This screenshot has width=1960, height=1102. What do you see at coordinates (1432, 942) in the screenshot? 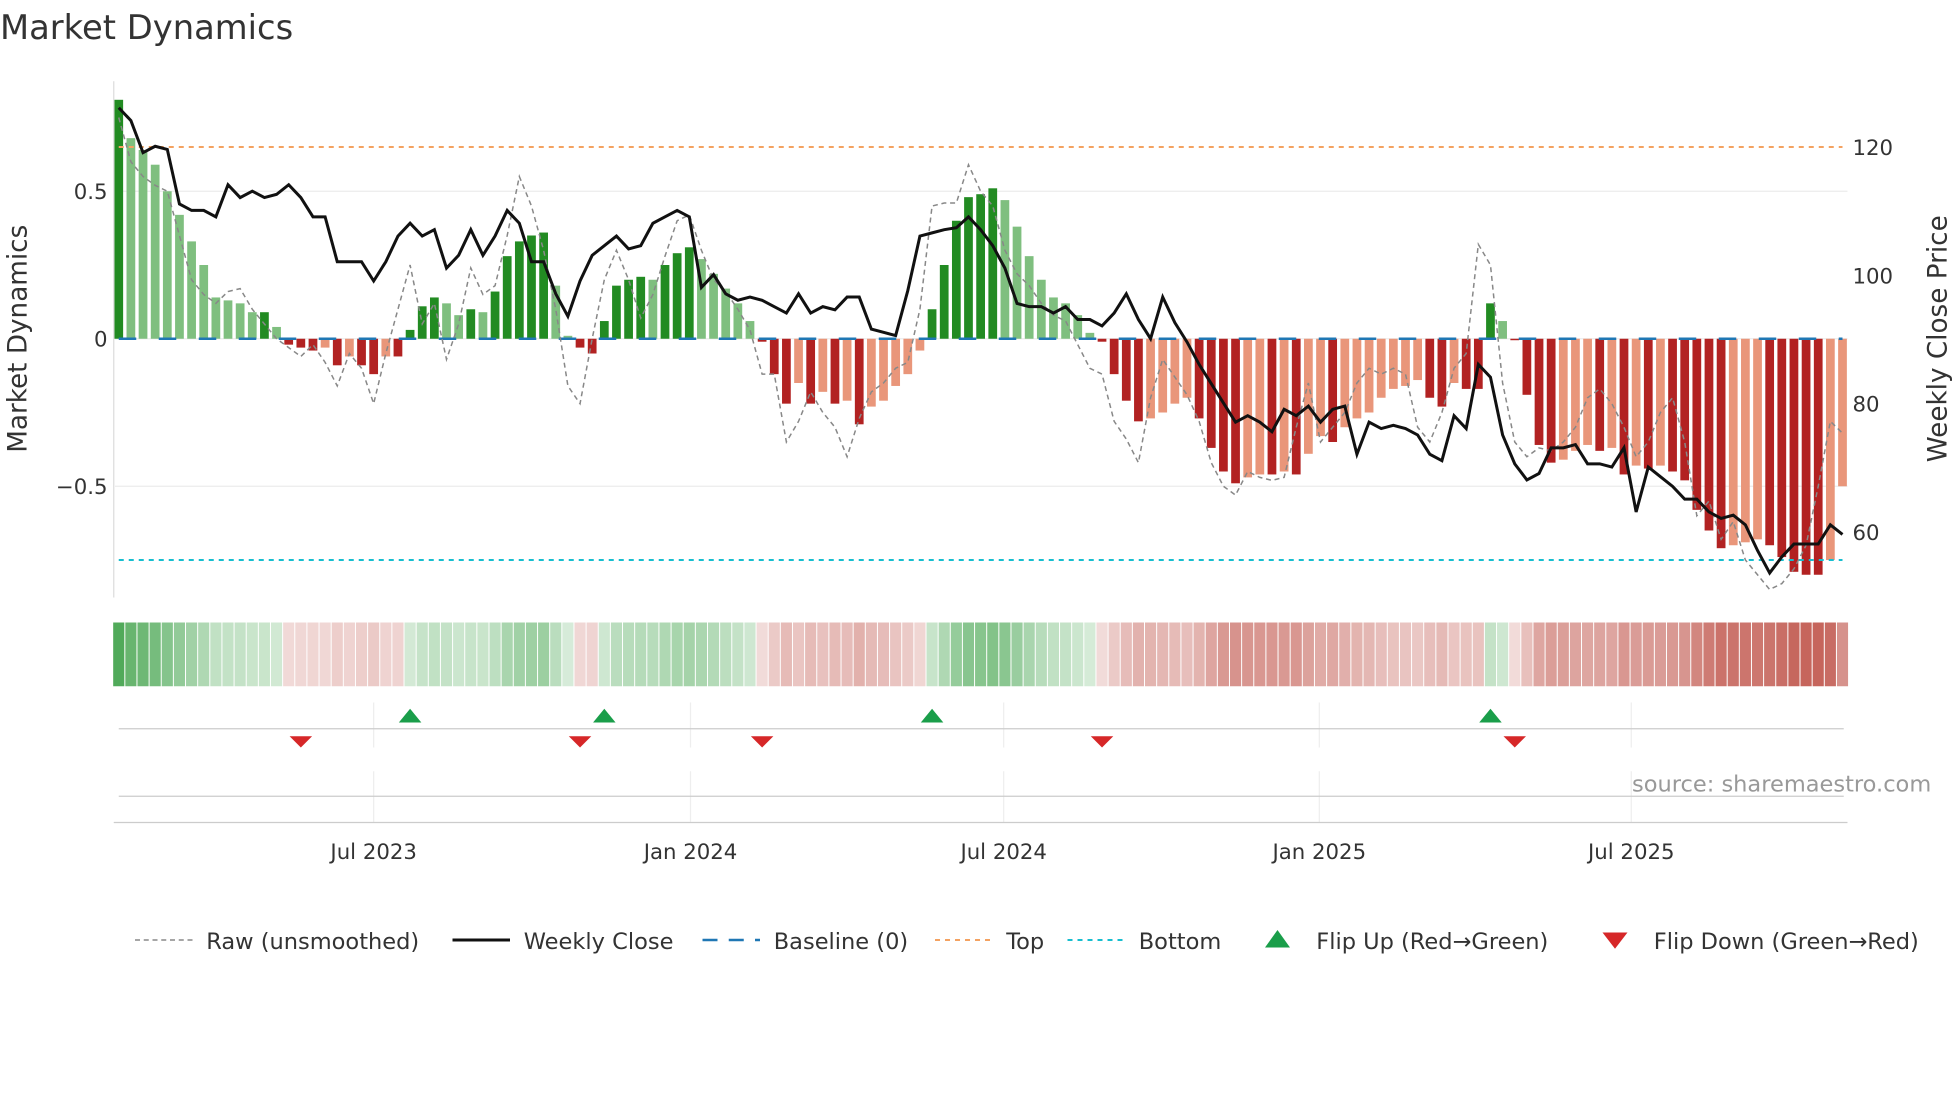
I see `legend-label: Flip Up (Red→Green)` at bounding box center [1432, 942].